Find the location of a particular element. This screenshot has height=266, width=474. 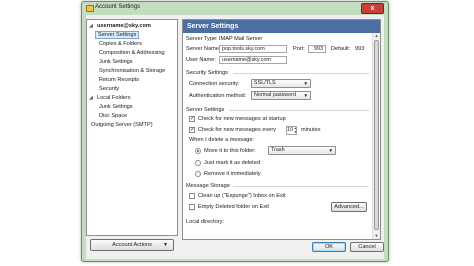

ok-button: OK is located at coordinates (329, 247).